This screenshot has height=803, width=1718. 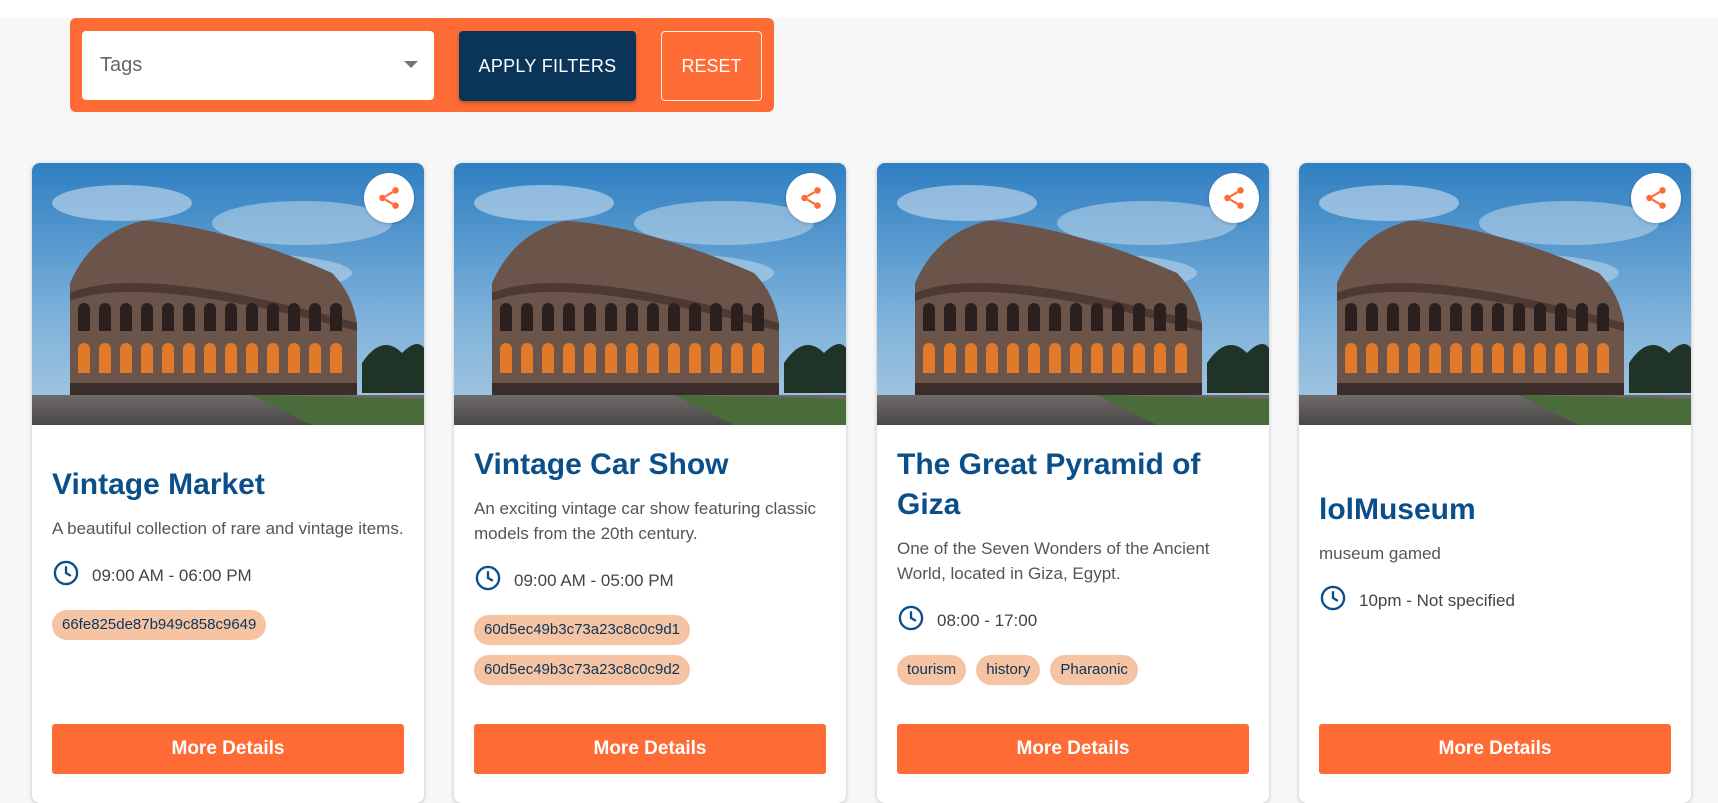 What do you see at coordinates (547, 66) in the screenshot?
I see `apply-filters-button: APPLY FILTERS` at bounding box center [547, 66].